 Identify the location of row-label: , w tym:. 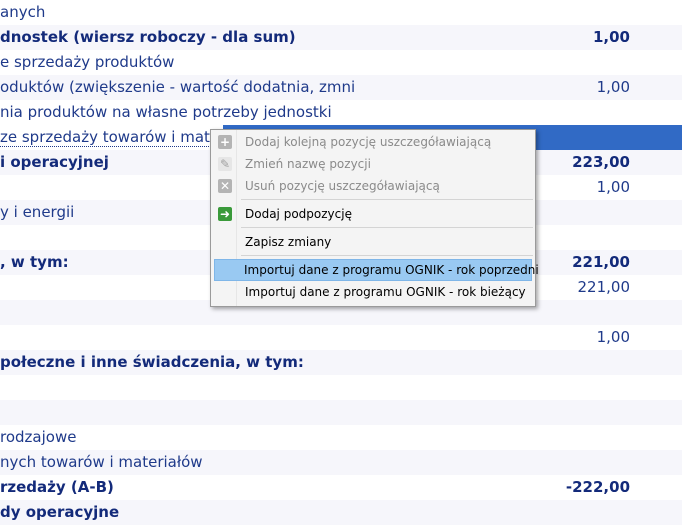
(34, 262).